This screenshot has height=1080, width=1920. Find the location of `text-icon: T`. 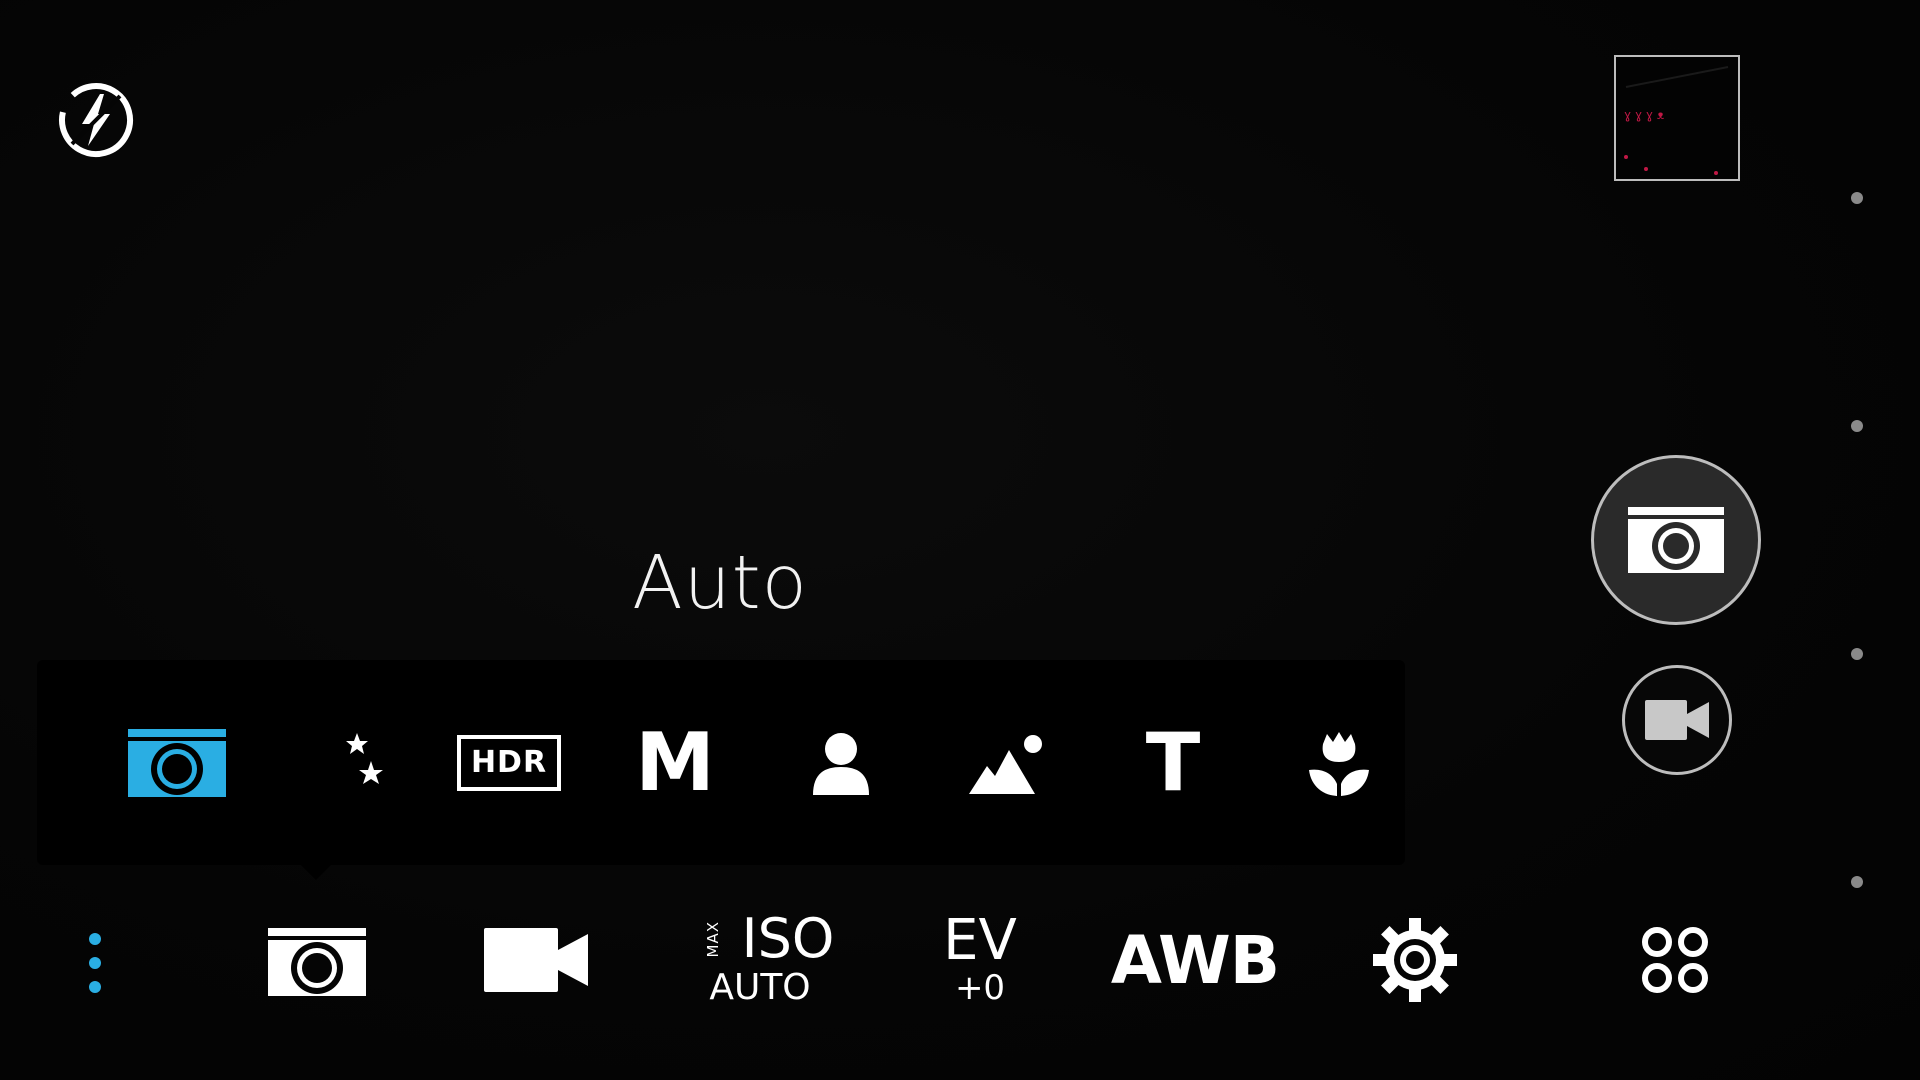

text-icon: T is located at coordinates (1173, 762).